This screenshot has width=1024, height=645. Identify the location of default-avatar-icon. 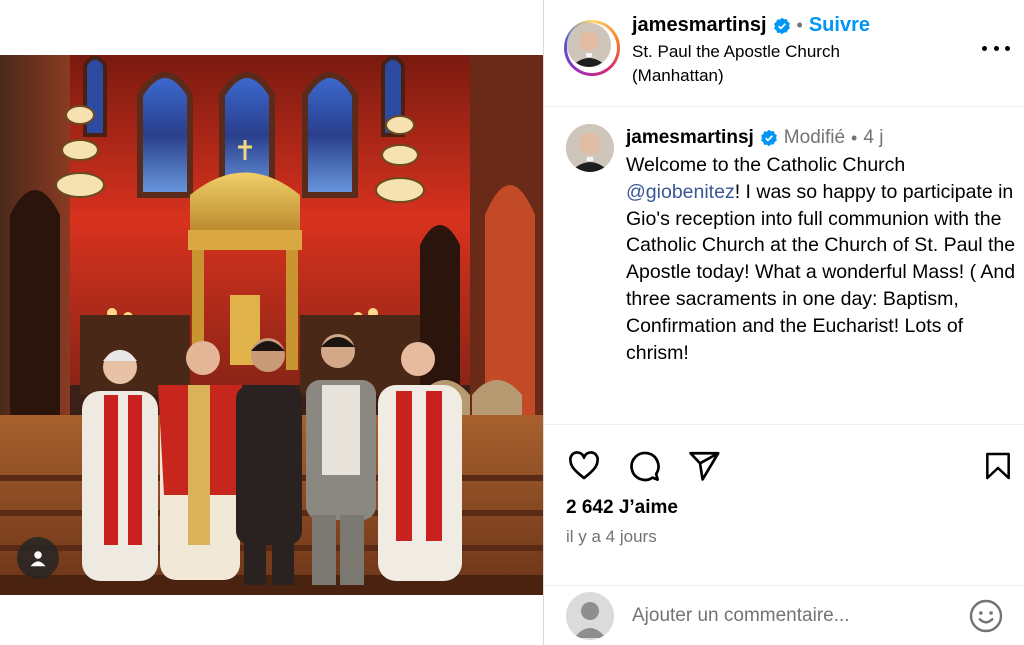
(590, 616).